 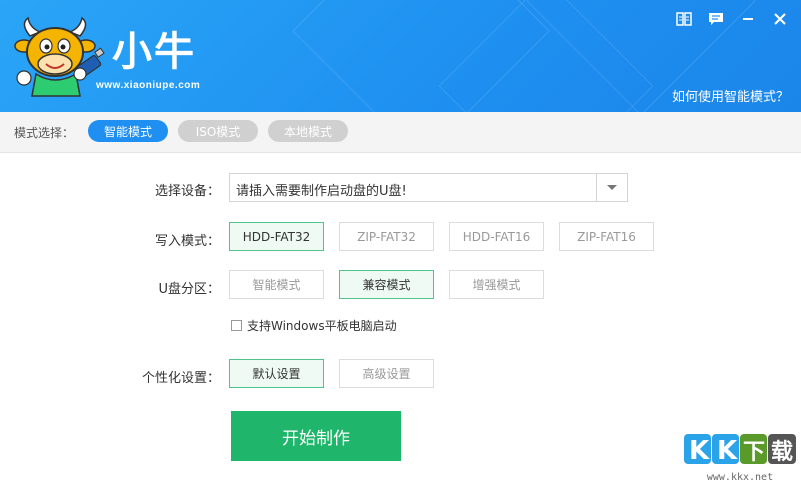 What do you see at coordinates (606, 236) in the screenshot?
I see `option-zip-fat16: ZIP-FAT16` at bounding box center [606, 236].